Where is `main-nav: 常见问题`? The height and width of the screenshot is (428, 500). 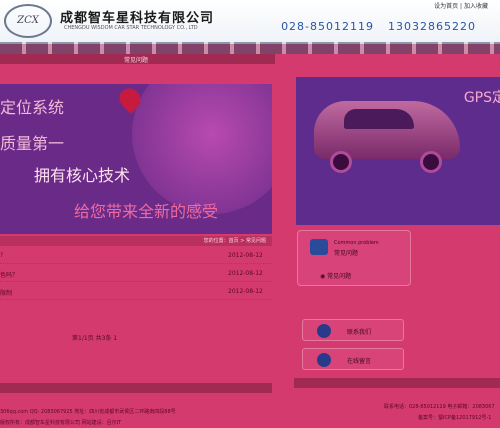
main-nav: 常见问题 is located at coordinates (137, 59).